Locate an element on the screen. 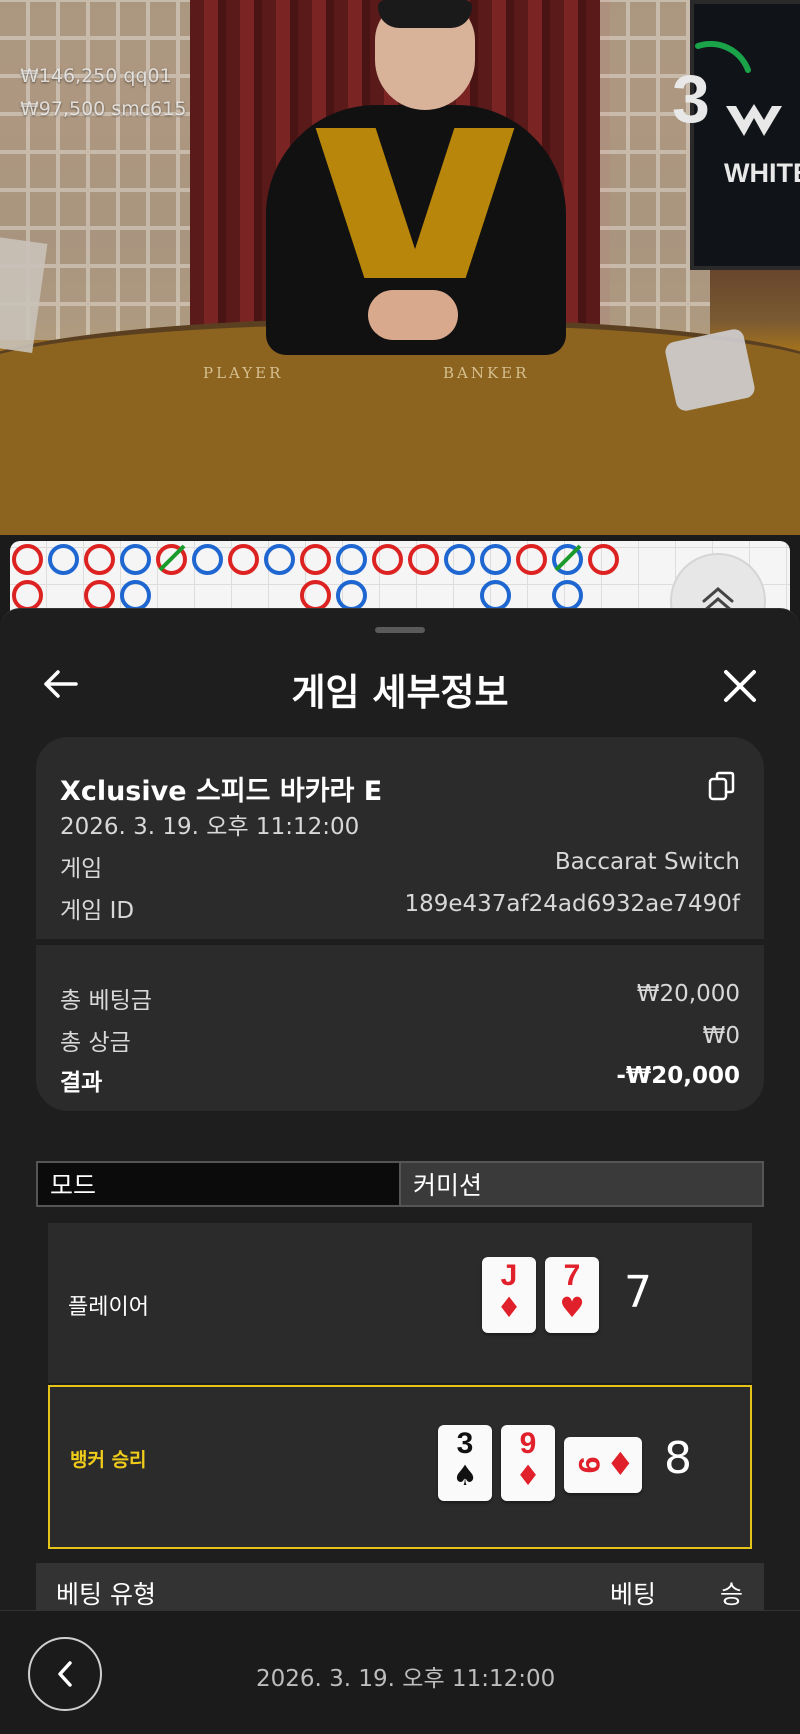 This screenshot has width=800, height=1734. result-label: 결과 is located at coordinates (81, 1083).